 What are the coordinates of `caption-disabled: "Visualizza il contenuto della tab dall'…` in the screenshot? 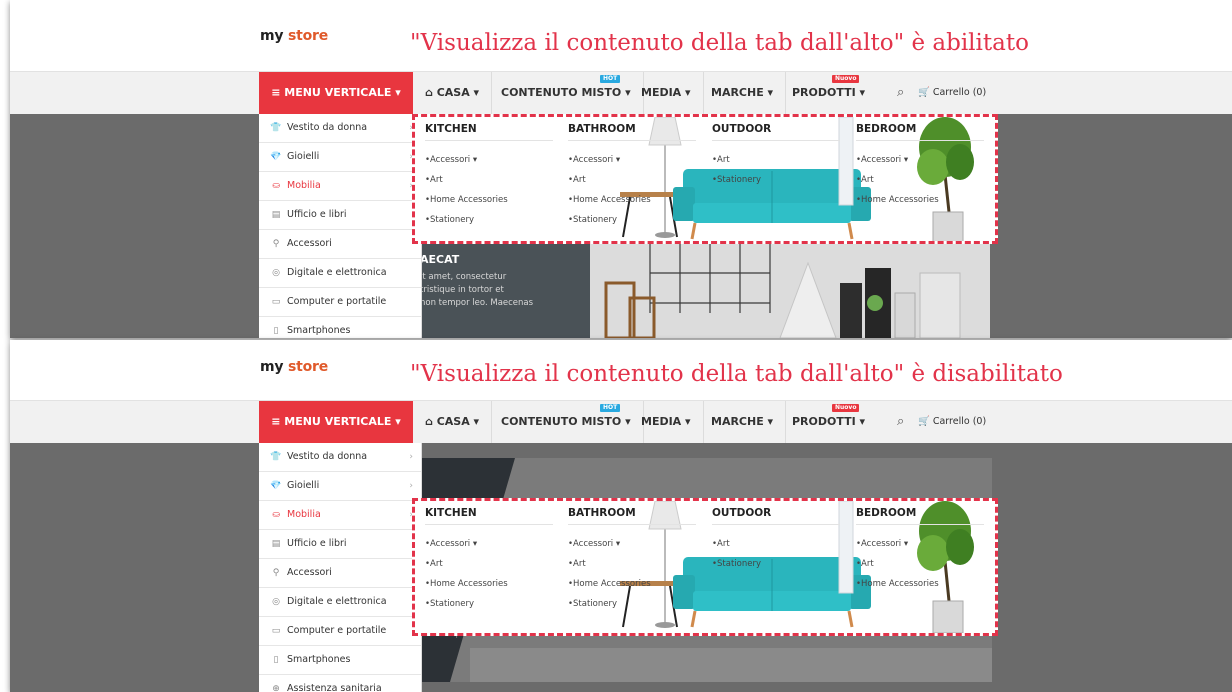 It's located at (736, 374).